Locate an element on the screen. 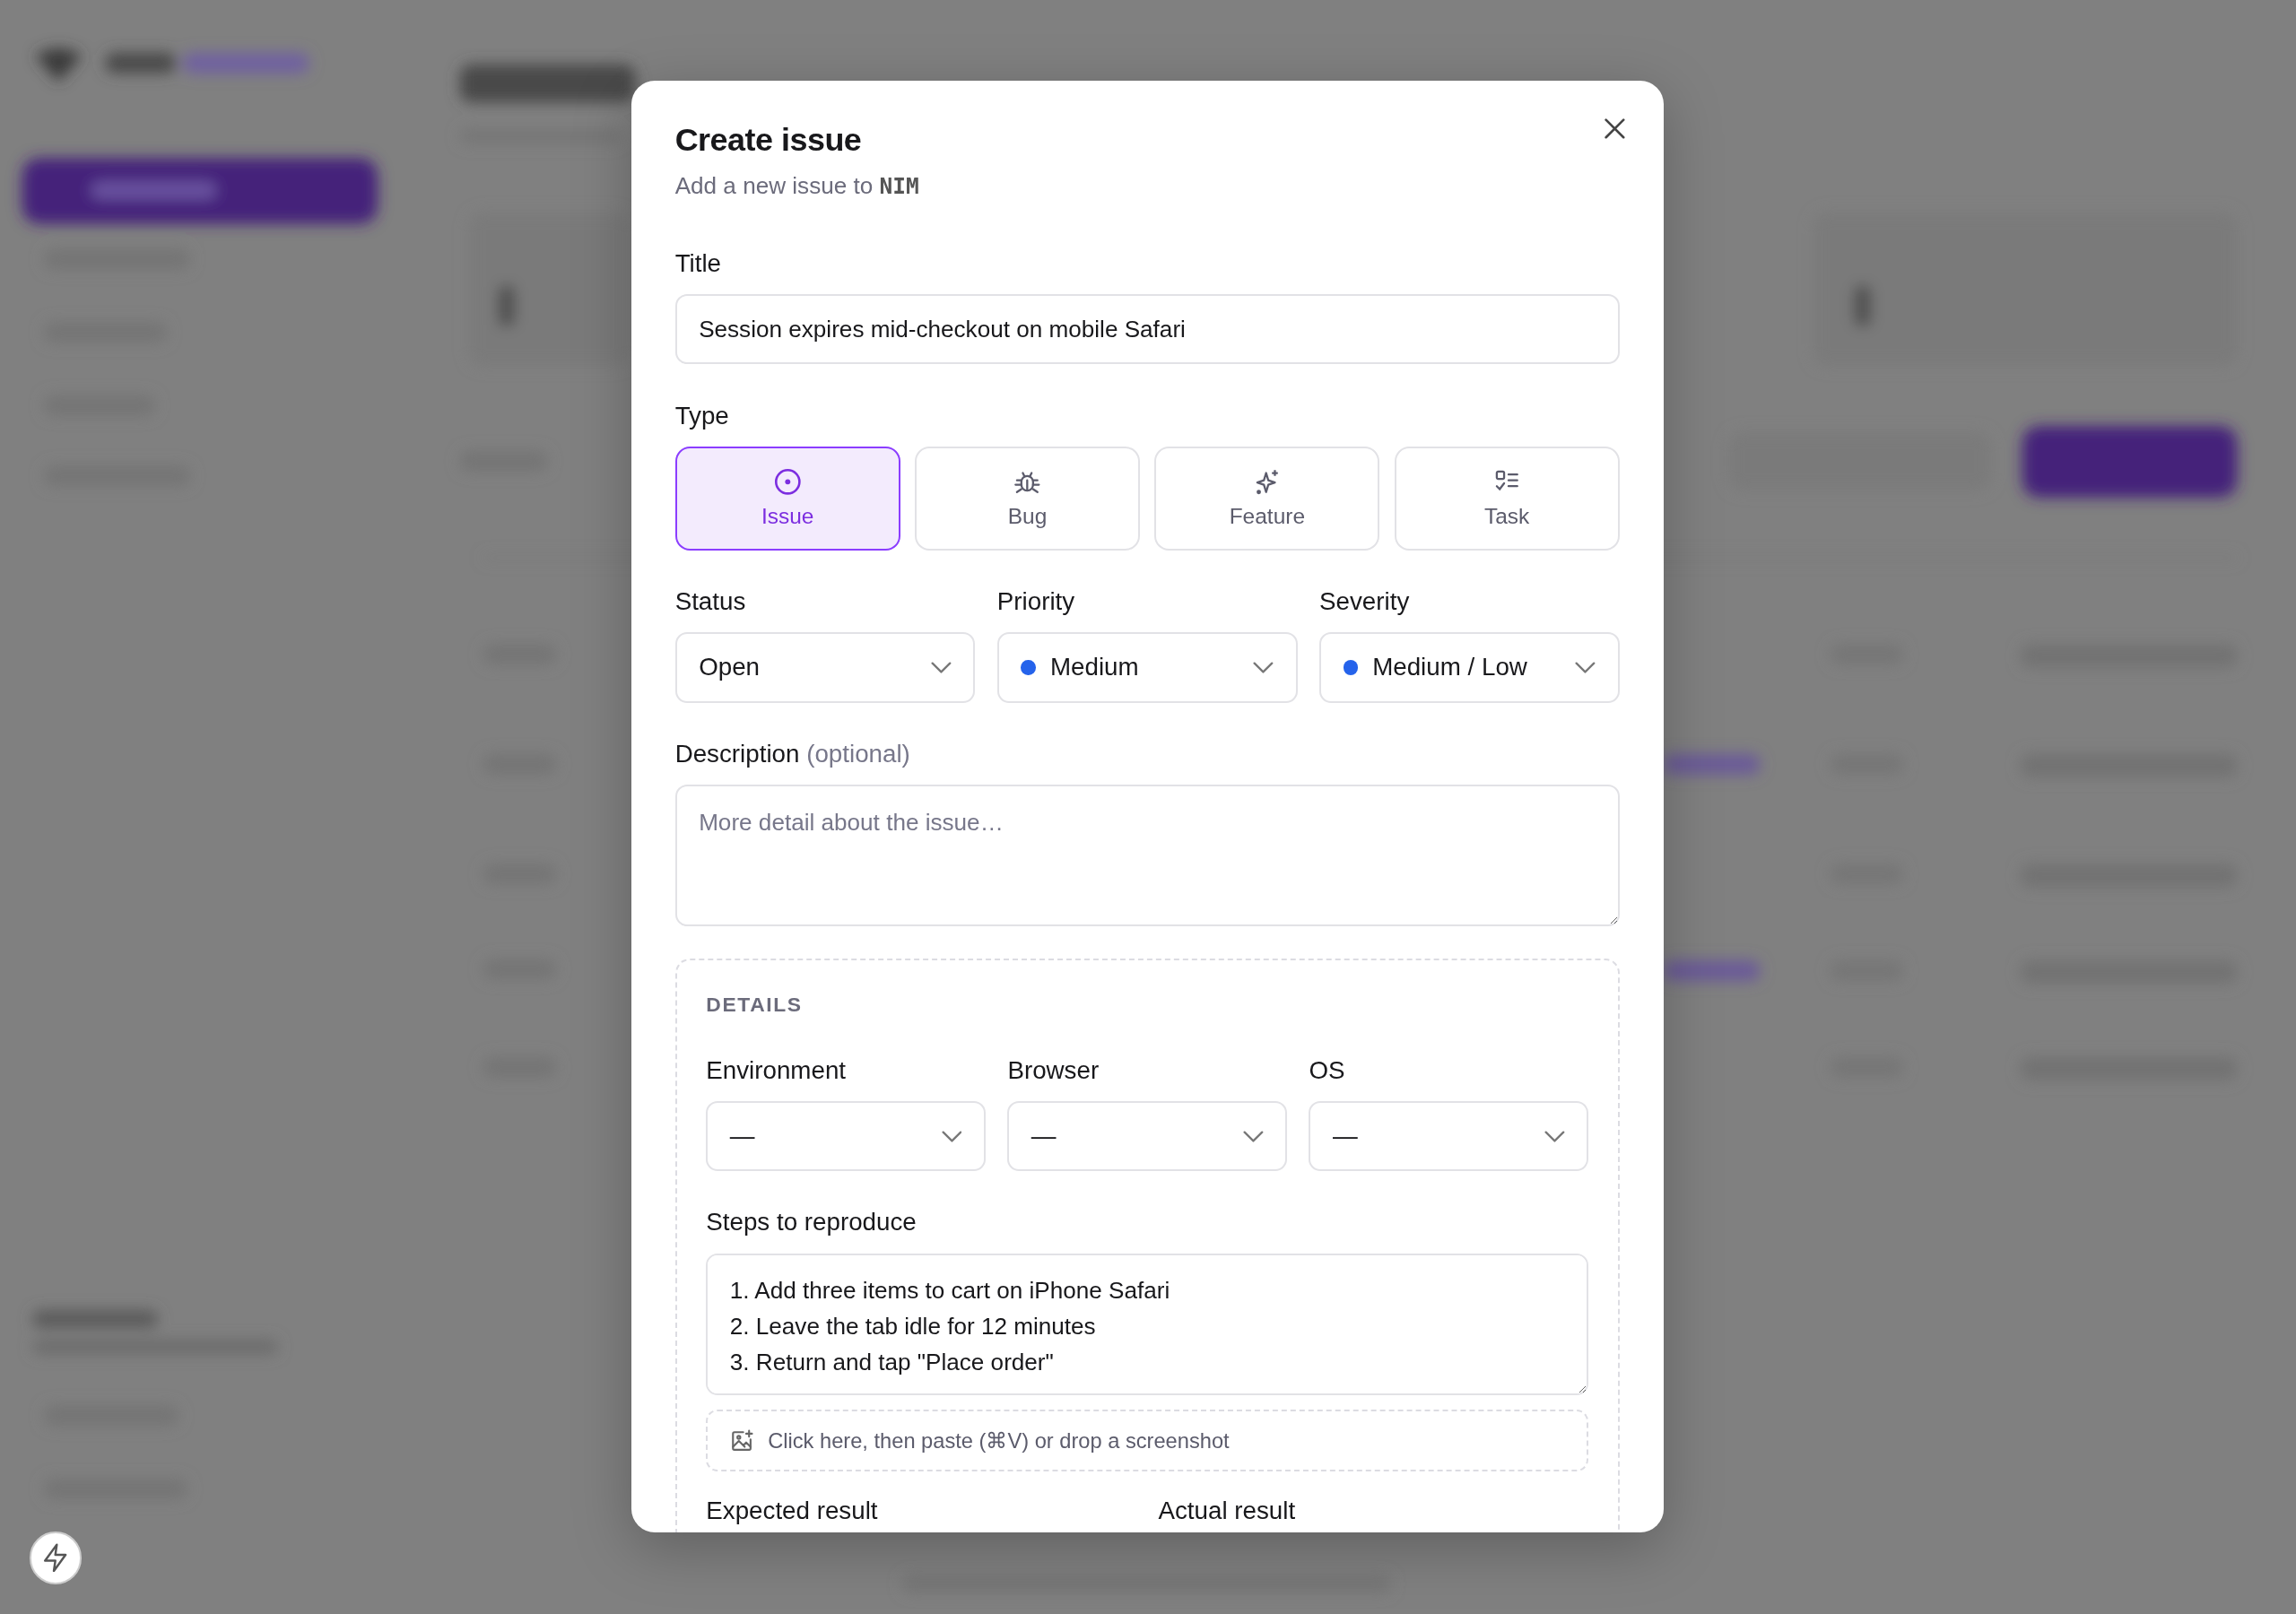 This screenshot has height=1614, width=2296. type-option: Issue is located at coordinates (787, 499).